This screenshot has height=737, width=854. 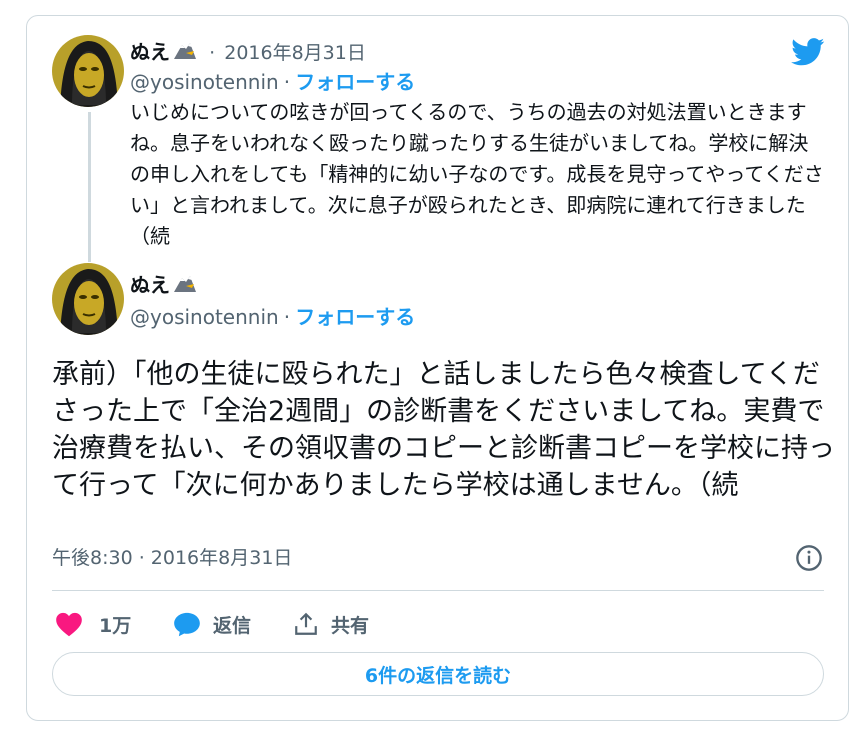 I want to click on like-count: 1万, so click(x=115, y=625).